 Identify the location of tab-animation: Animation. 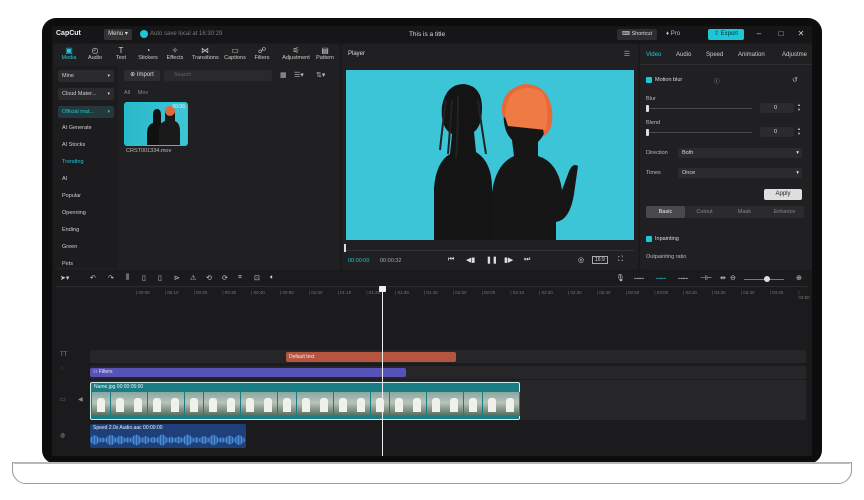
(751, 55).